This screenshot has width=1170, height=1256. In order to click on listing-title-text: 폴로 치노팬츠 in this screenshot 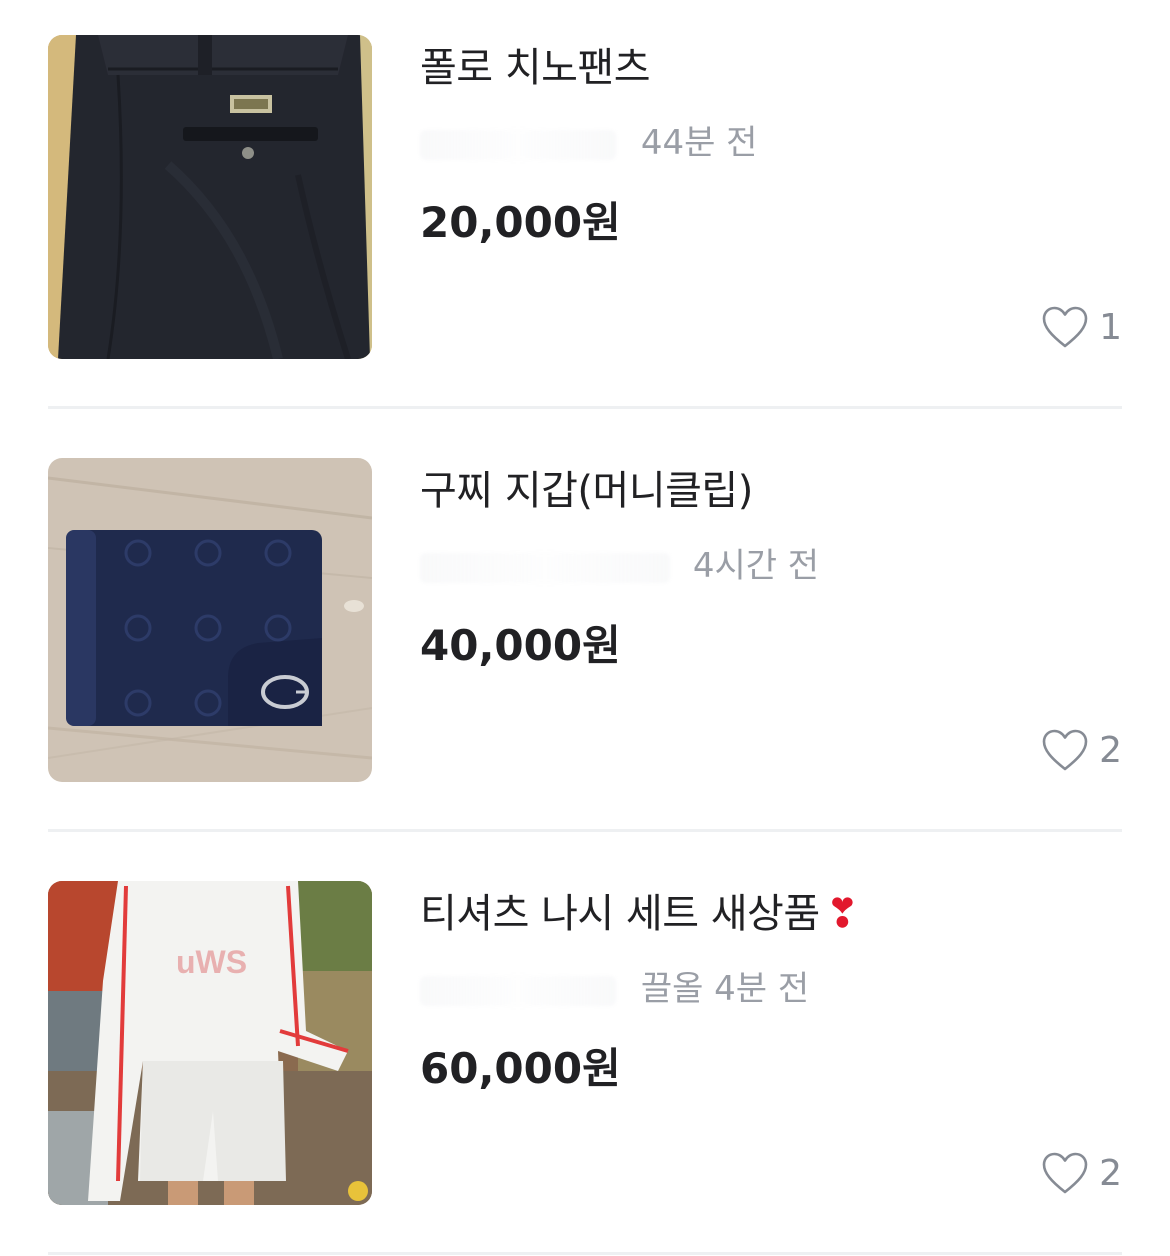, I will do `click(535, 68)`.